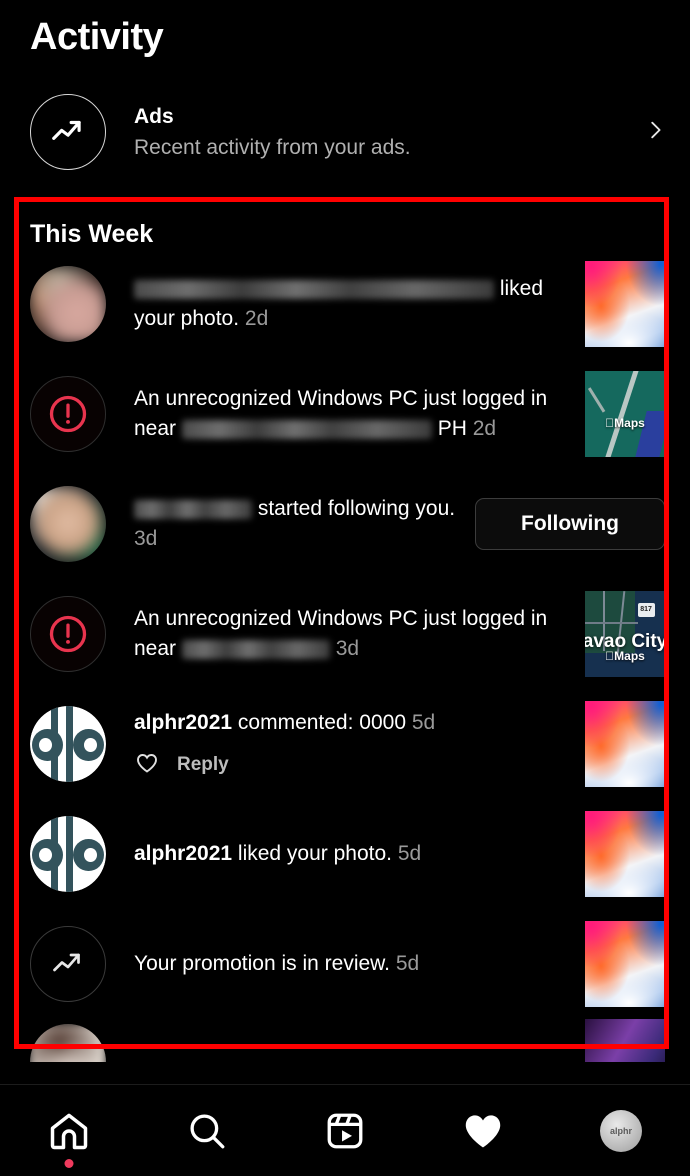  What do you see at coordinates (646, 610) in the screenshot?
I see `highway-shield-icon: 817` at bounding box center [646, 610].